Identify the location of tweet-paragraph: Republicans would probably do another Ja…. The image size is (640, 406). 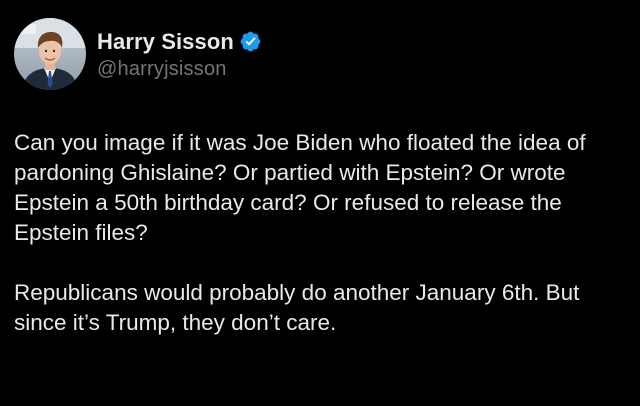
(297, 307).